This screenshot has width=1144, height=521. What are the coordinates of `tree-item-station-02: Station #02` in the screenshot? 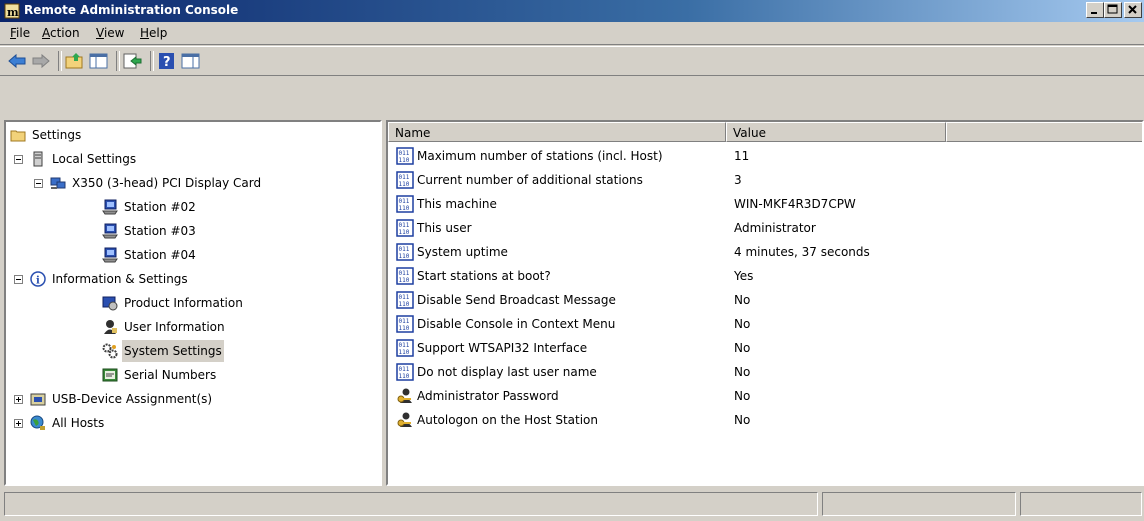 It's located at (150, 207).